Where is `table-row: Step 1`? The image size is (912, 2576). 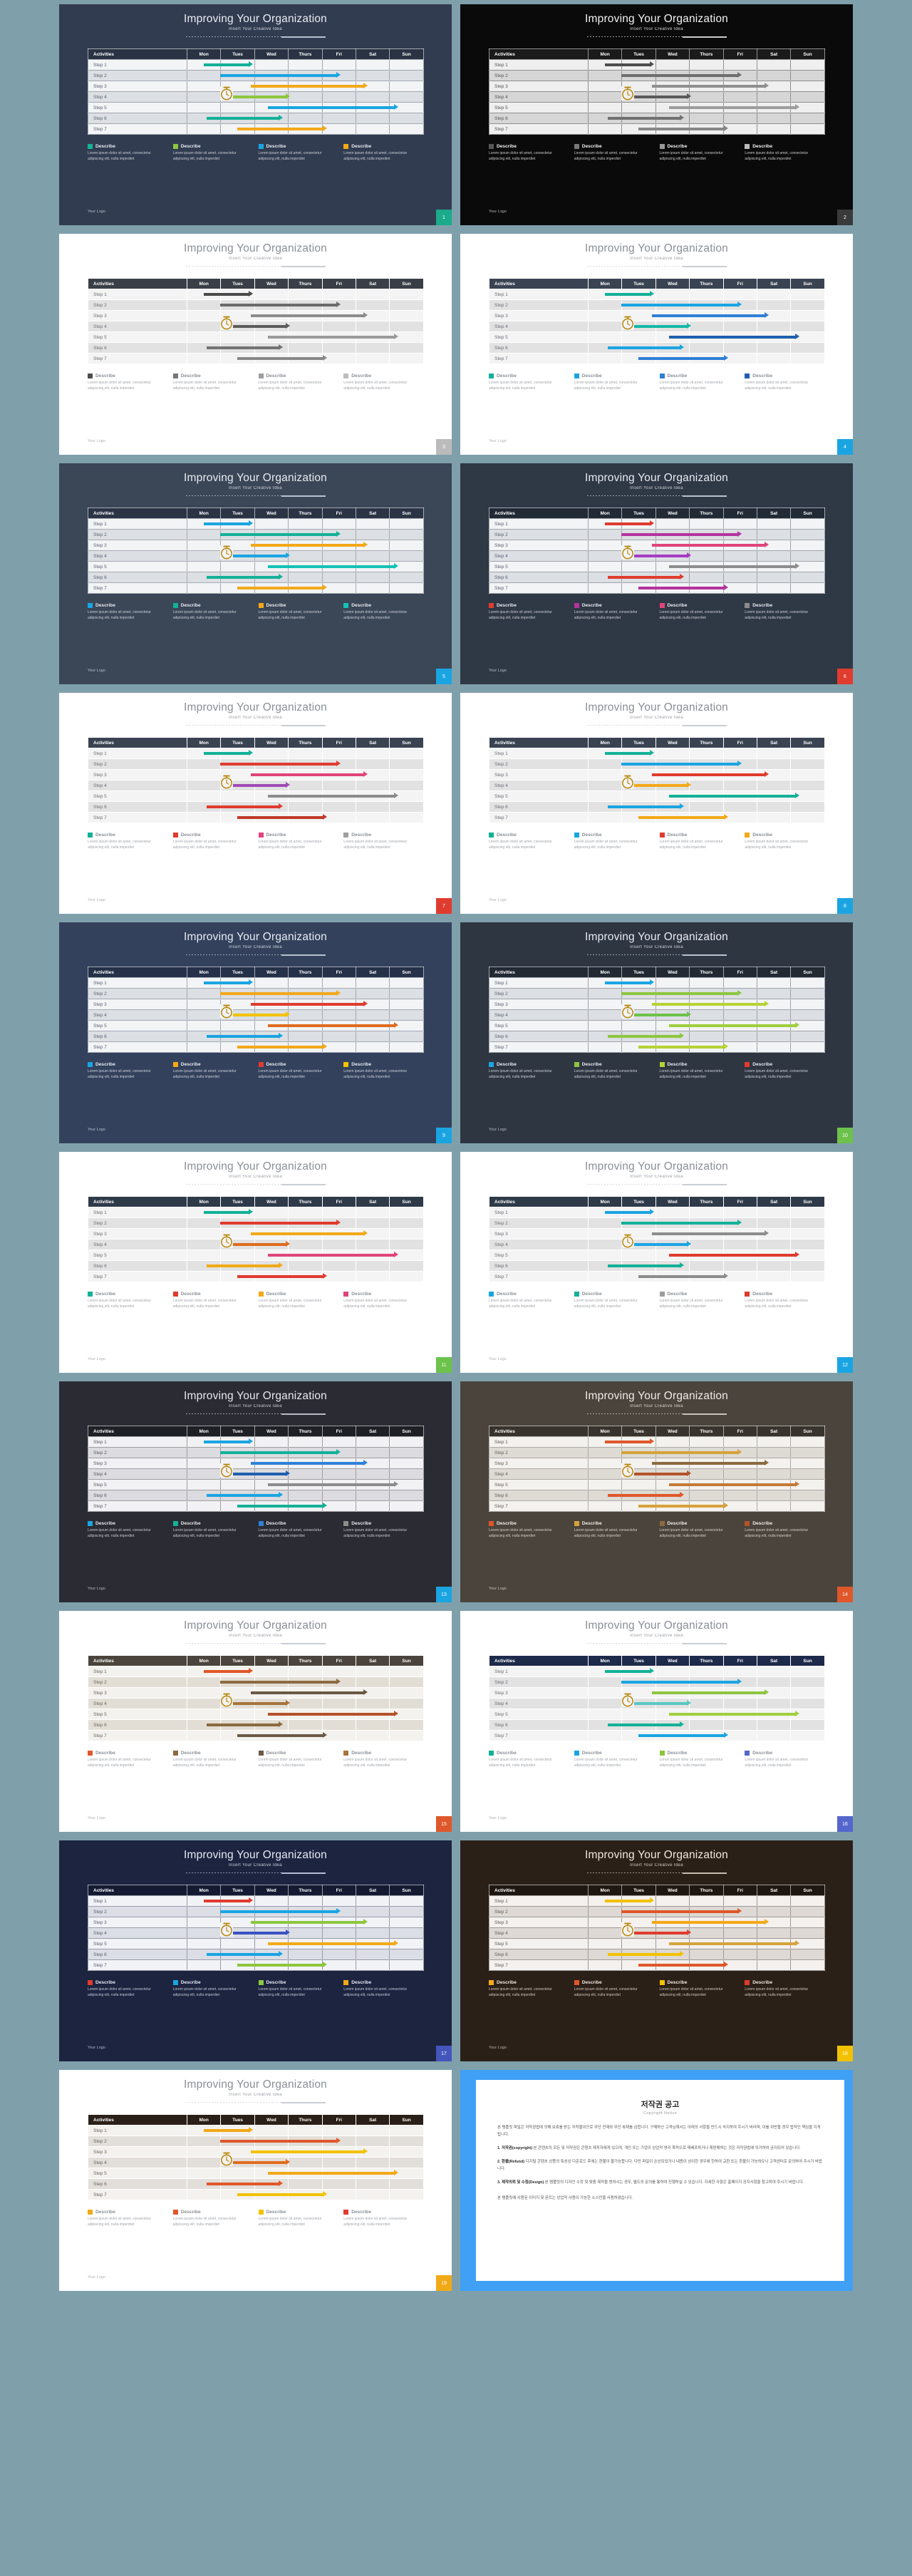 table-row: Step 1 is located at coordinates (657, 753).